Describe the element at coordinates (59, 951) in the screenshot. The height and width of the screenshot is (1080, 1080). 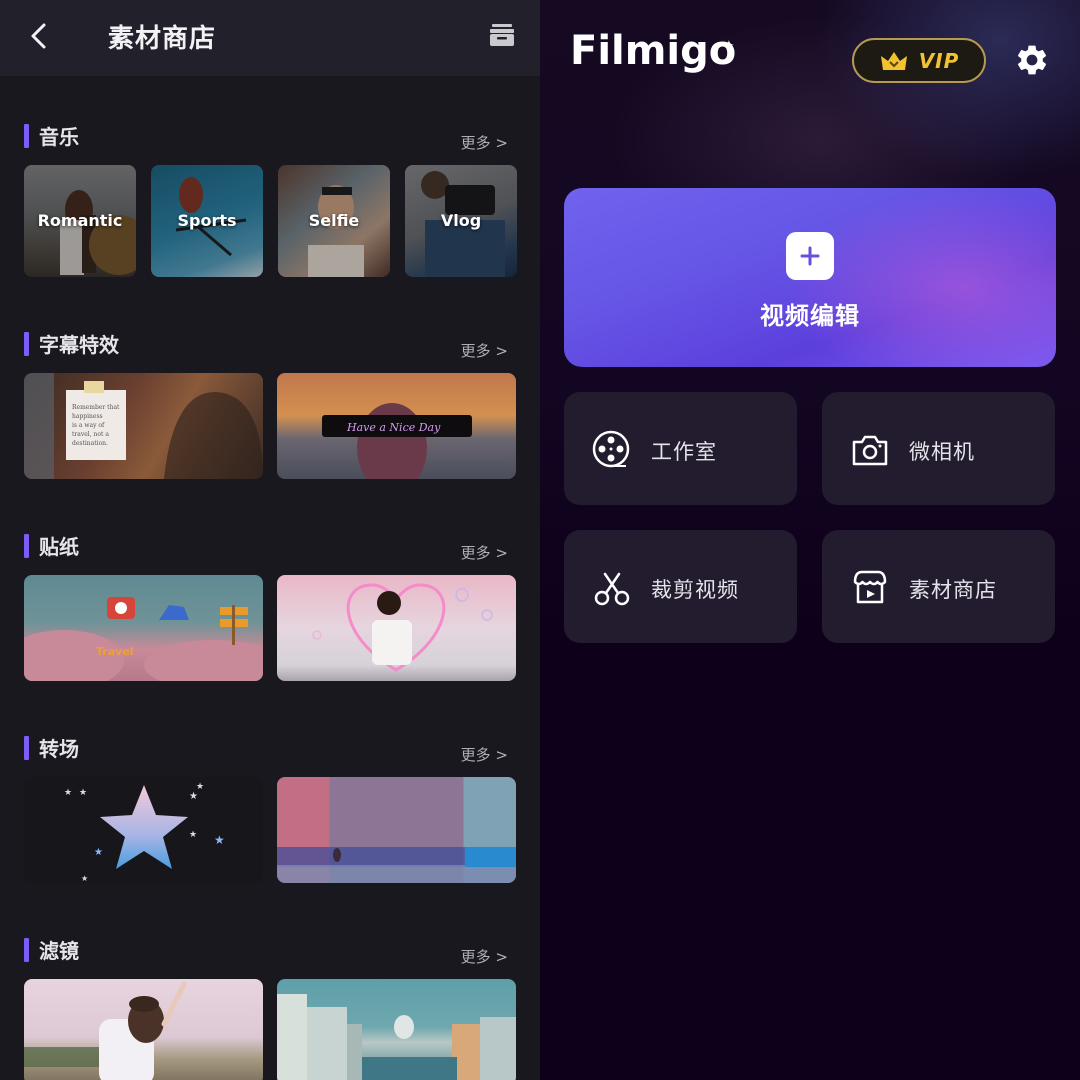
I see `section-title: 滤镜` at that location.